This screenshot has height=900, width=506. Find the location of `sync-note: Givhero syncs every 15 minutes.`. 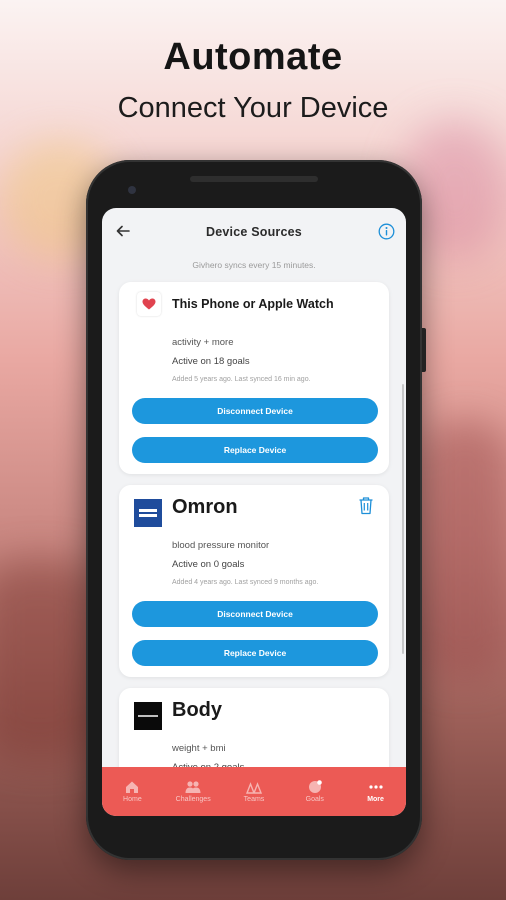

sync-note: Givhero syncs every 15 minutes. is located at coordinates (254, 265).